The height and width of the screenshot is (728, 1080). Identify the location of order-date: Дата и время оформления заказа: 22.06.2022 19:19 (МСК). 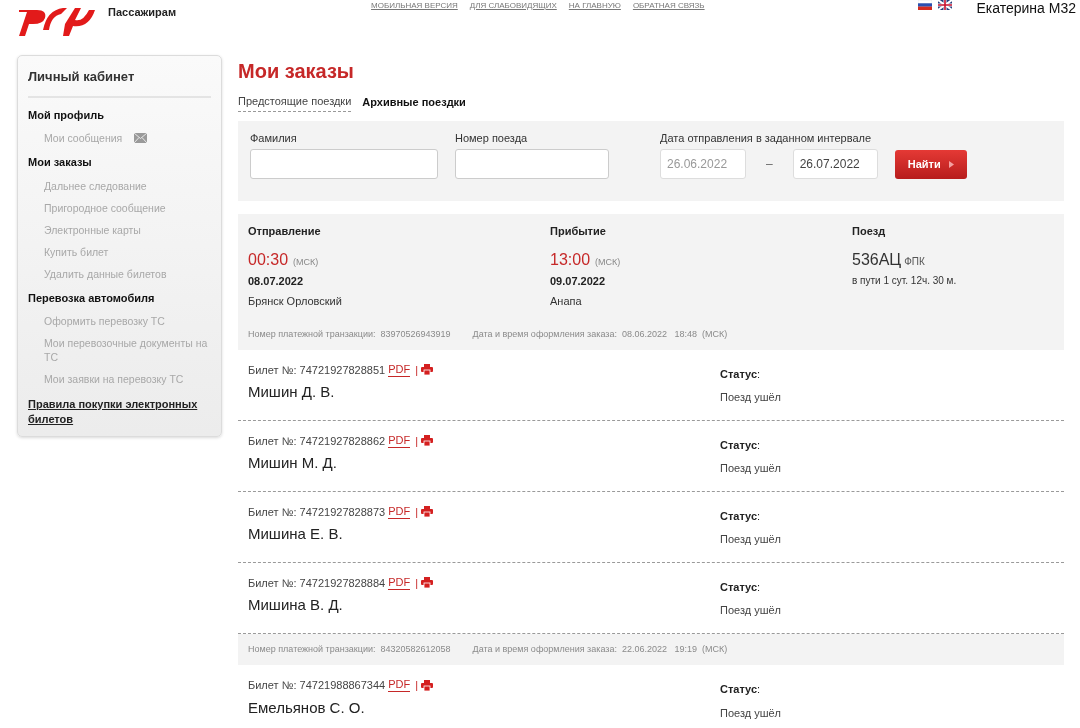
(600, 649).